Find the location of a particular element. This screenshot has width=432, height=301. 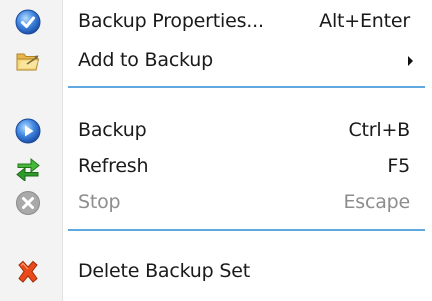

menu-item-shortcut: Escape is located at coordinates (376, 202).